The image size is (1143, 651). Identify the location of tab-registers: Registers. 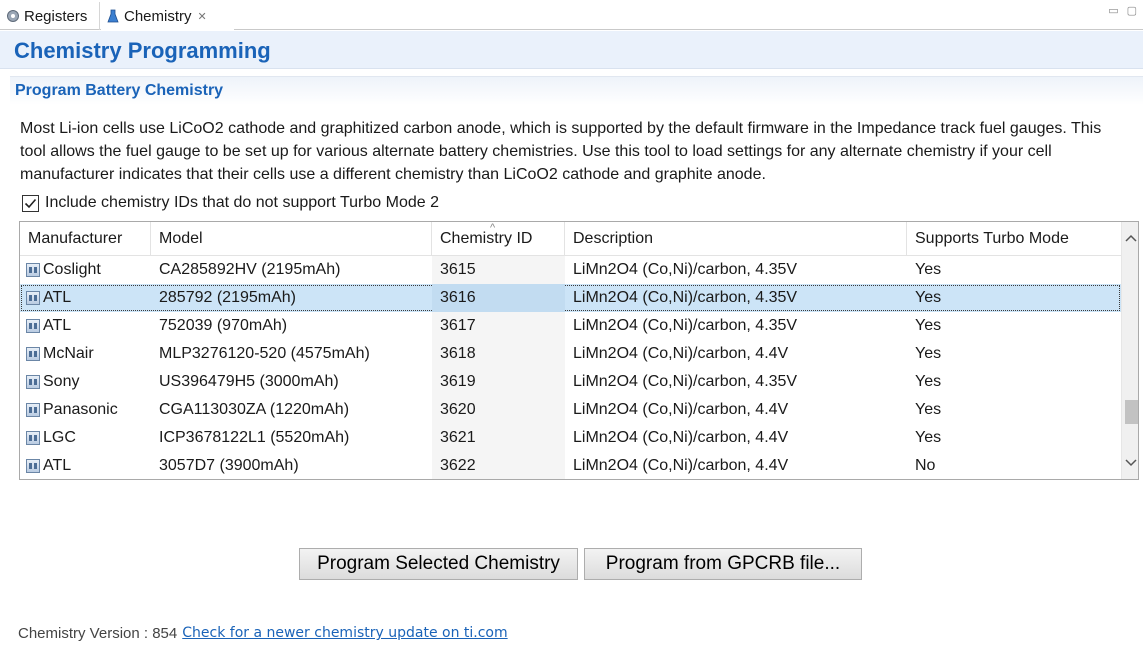
(50, 16).